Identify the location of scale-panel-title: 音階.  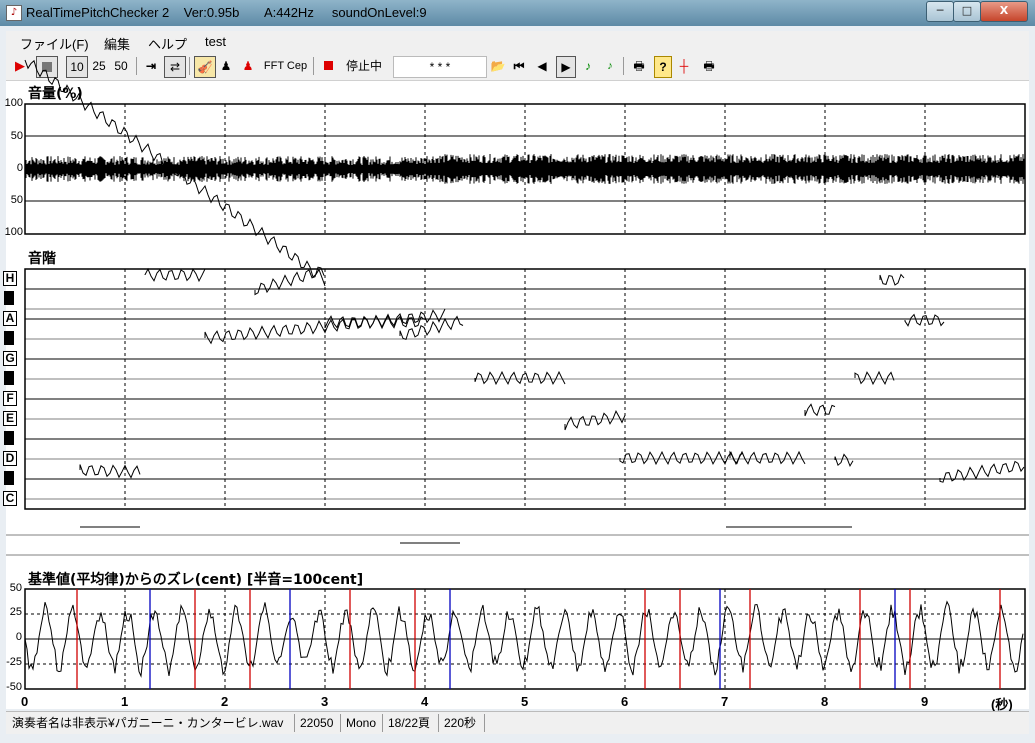
(42, 259).